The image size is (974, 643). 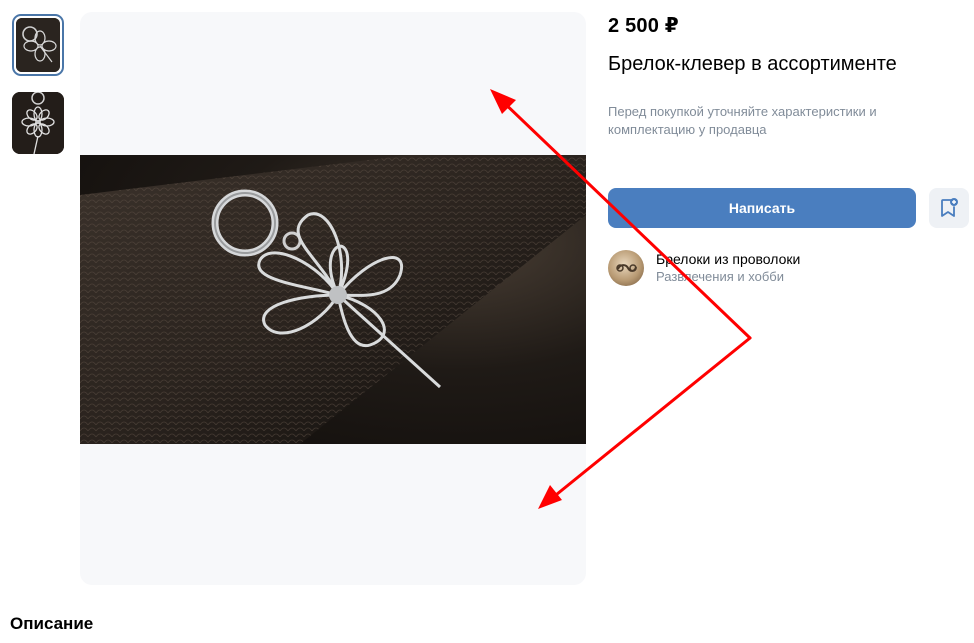 I want to click on thumbnail-clover-image, so click(x=38, y=45).